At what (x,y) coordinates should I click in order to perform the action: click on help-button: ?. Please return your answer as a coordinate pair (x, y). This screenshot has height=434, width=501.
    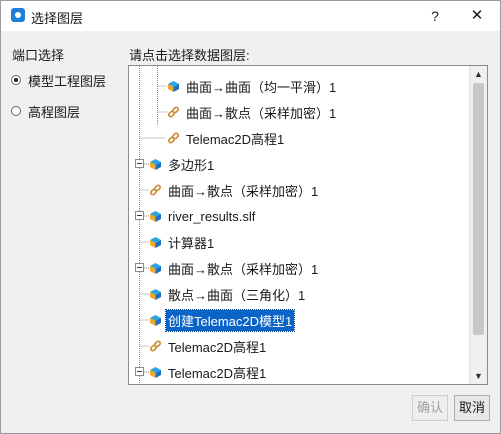
    Looking at the image, I should click on (435, 16).